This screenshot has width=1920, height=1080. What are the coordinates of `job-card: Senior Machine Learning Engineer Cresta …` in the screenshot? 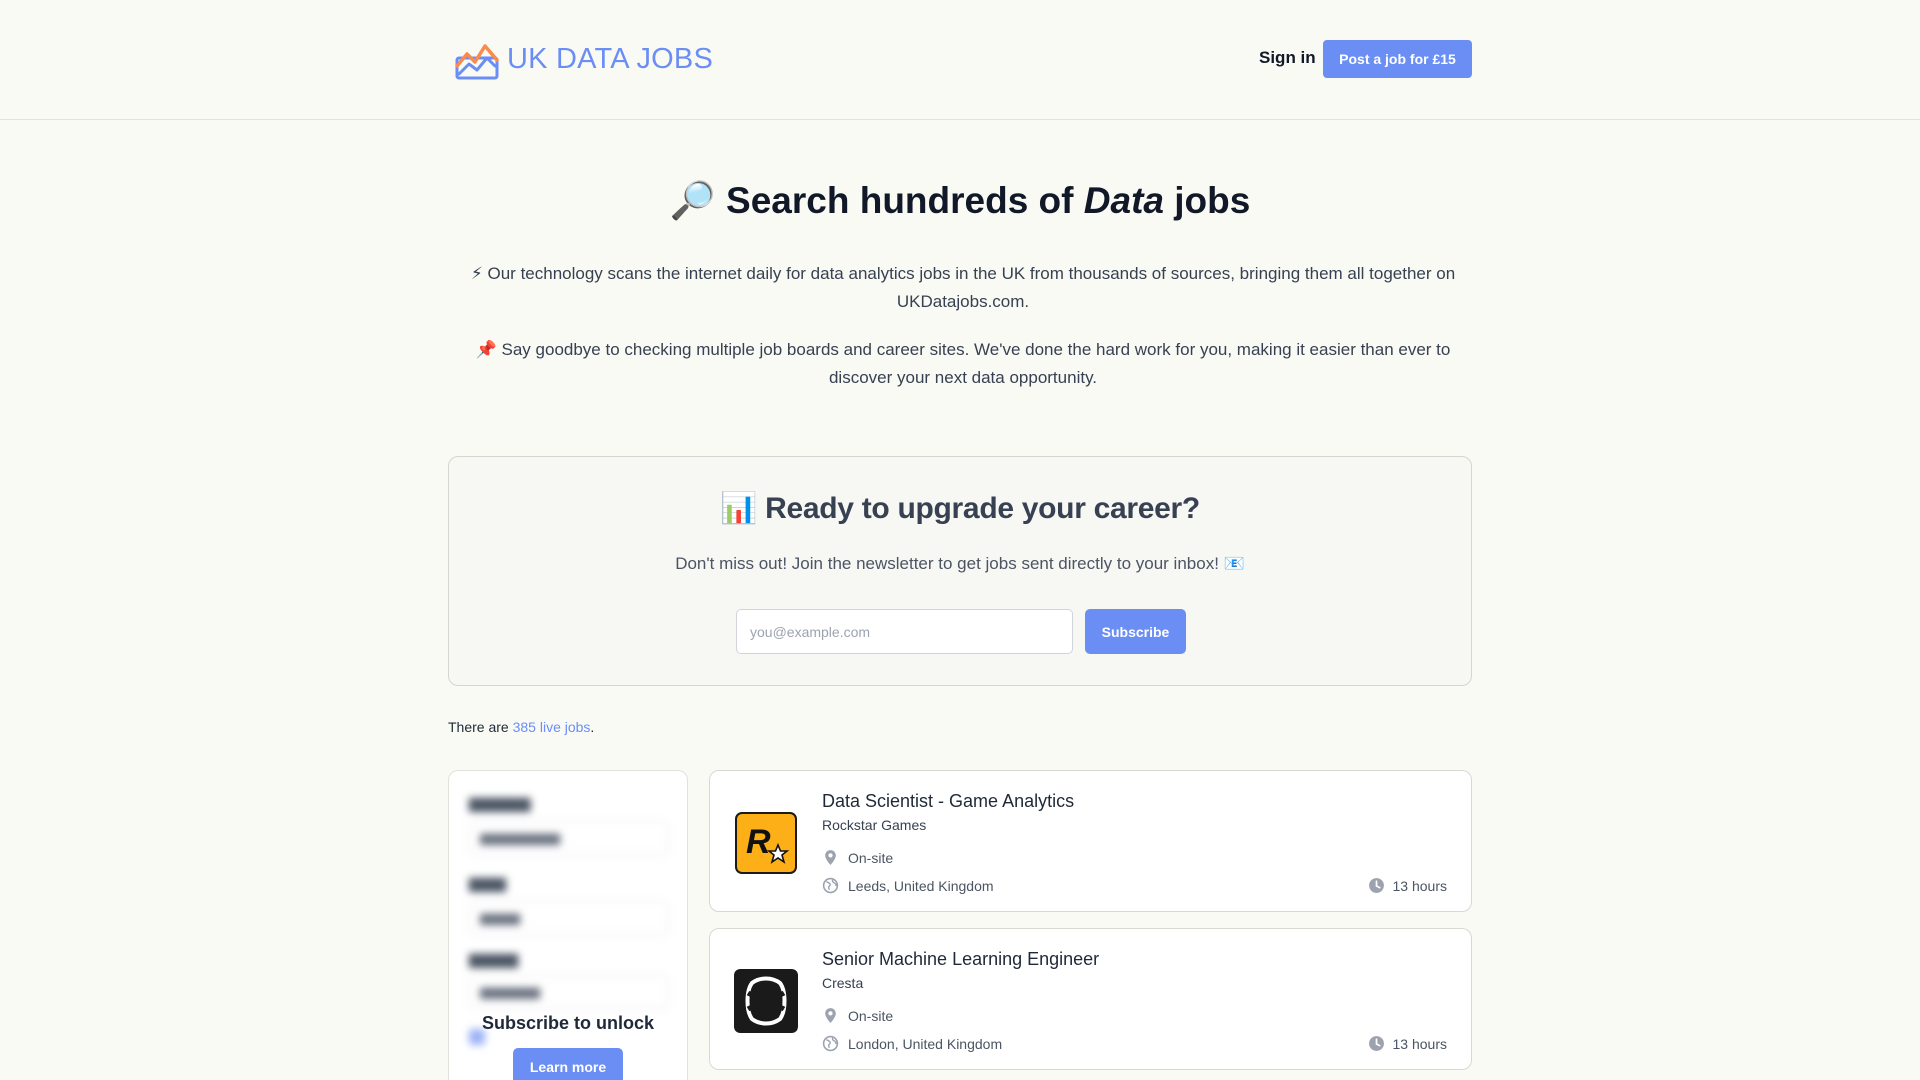 It's located at (1090, 999).